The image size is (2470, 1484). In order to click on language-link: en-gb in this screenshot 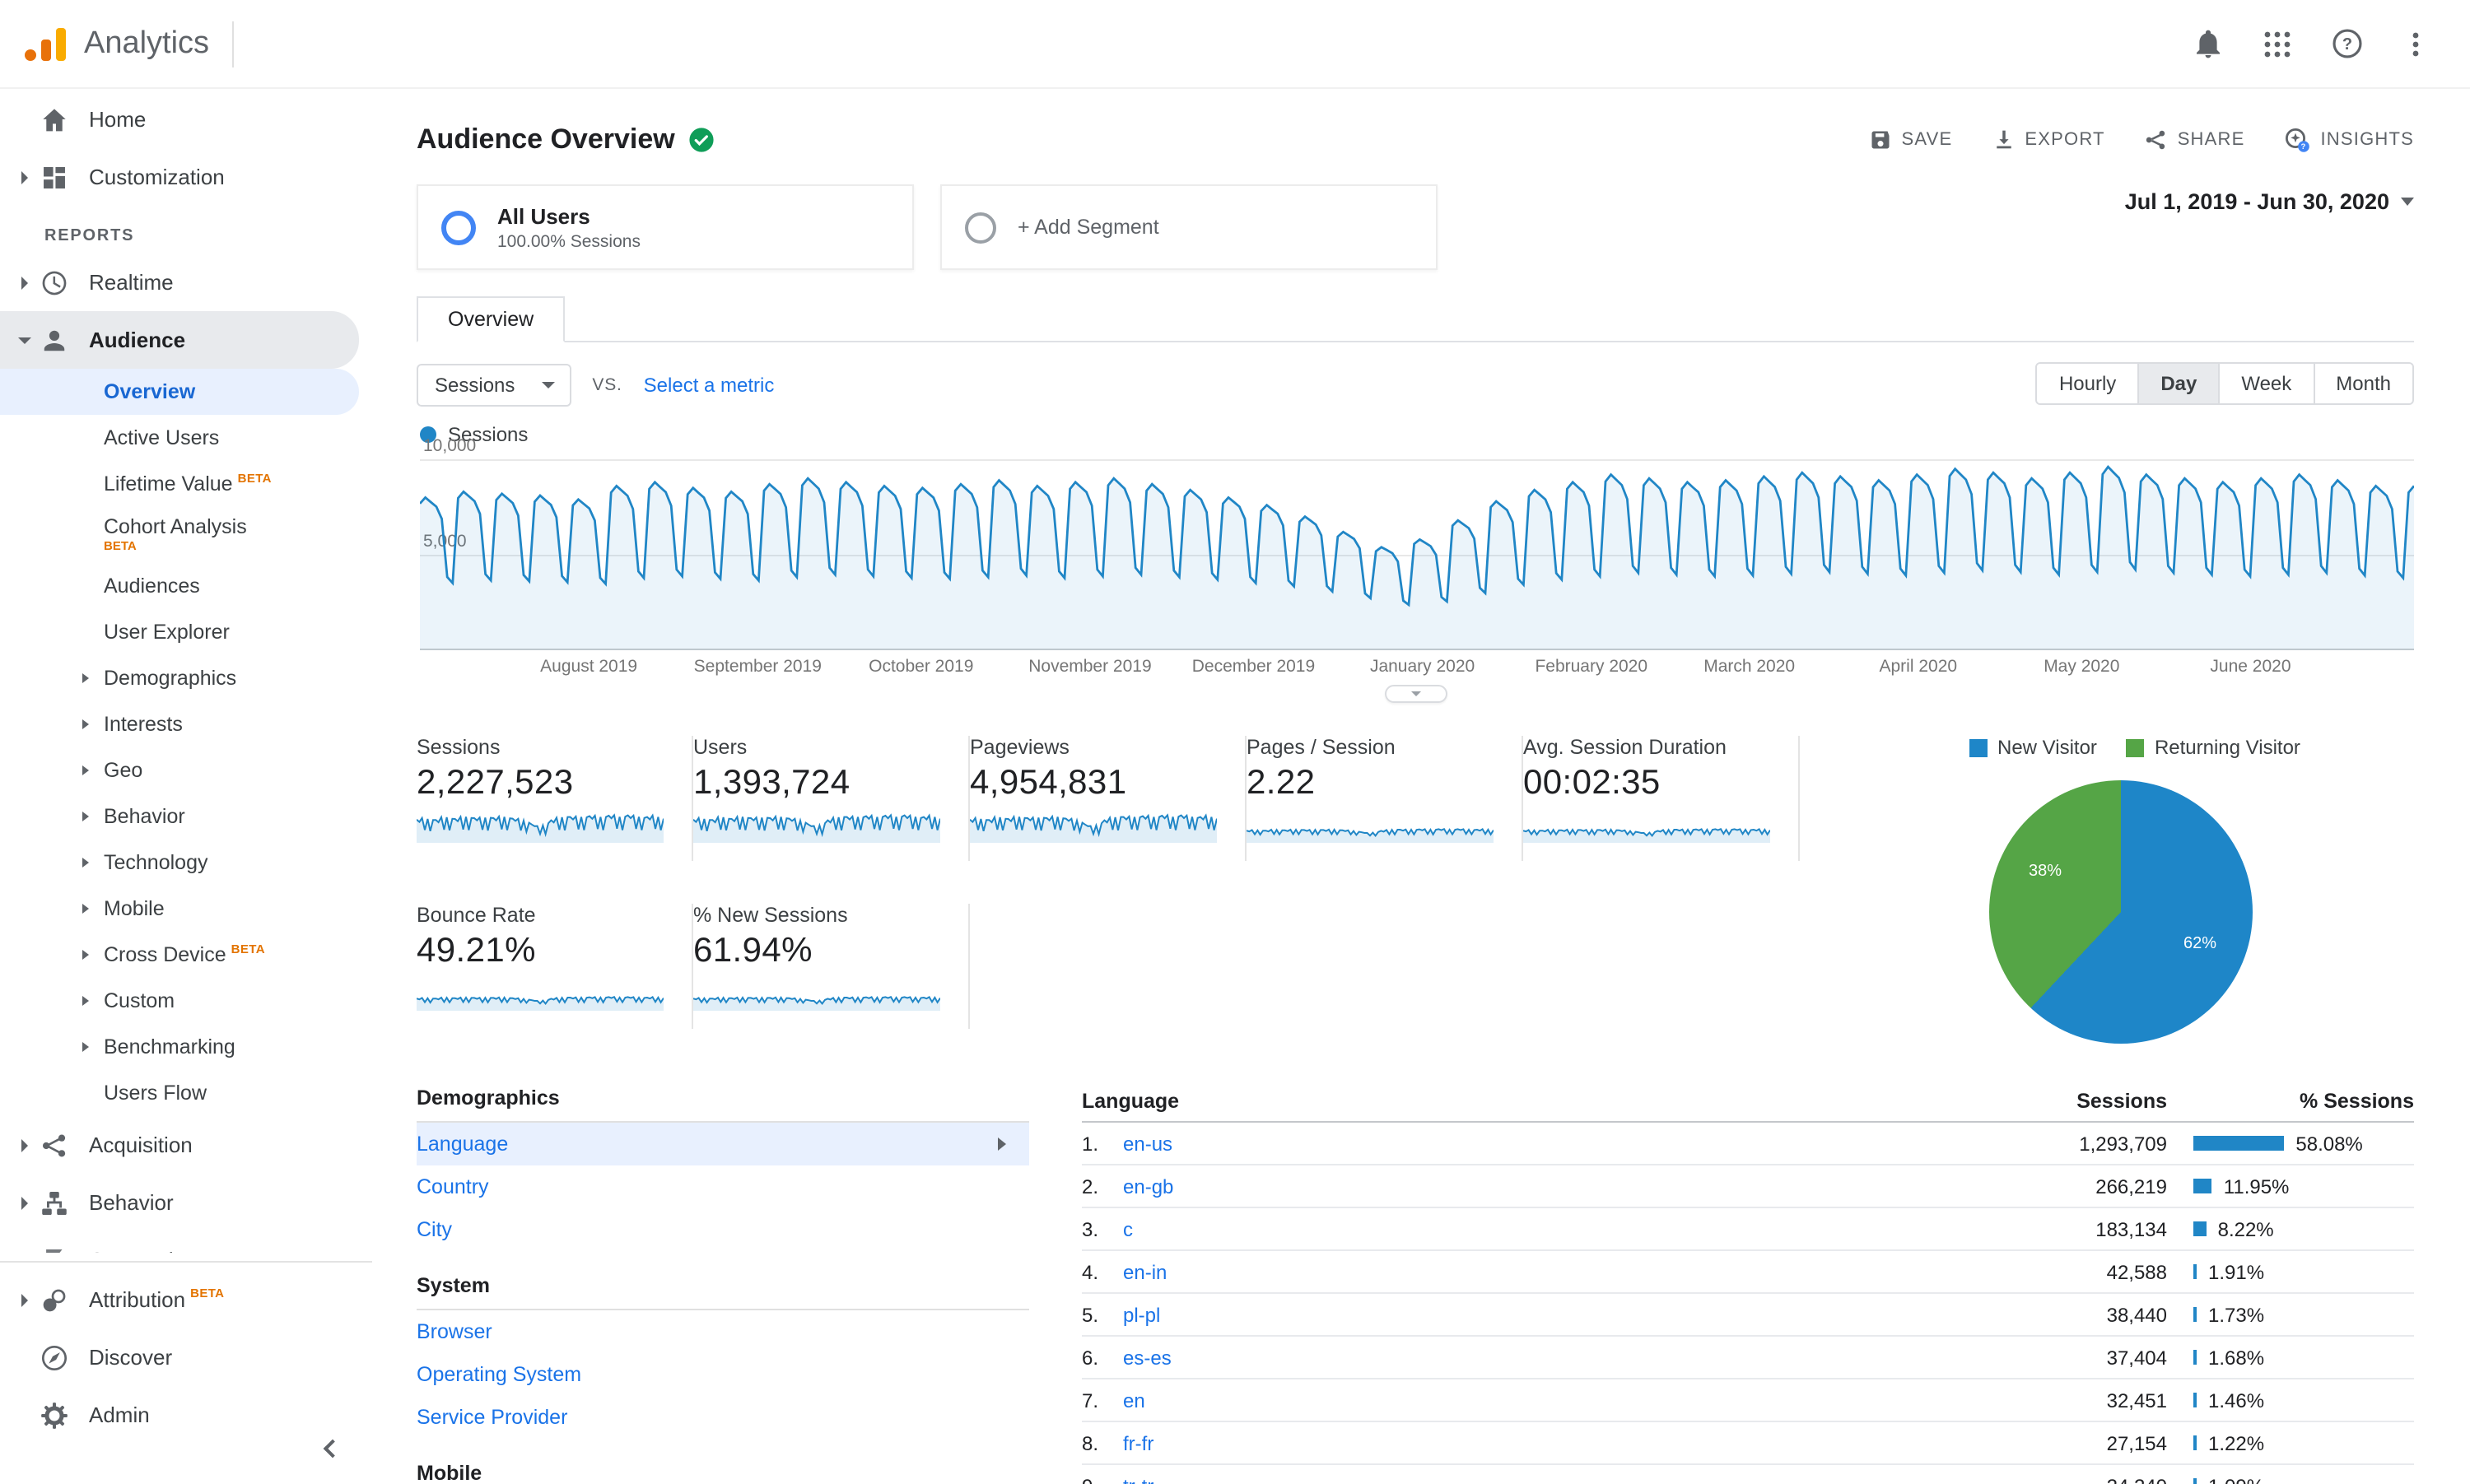, I will do `click(1554, 1186)`.